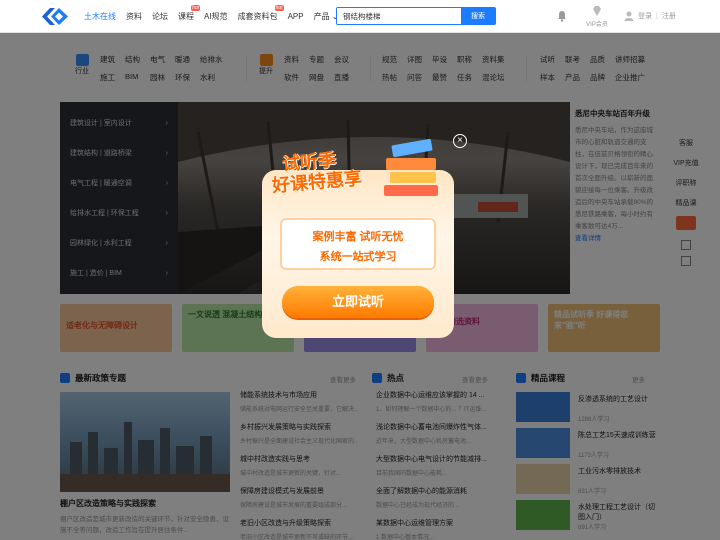 The width and height of the screenshot is (720, 540). Describe the element at coordinates (296, 16) in the screenshot. I see `nav-app: APP` at that location.